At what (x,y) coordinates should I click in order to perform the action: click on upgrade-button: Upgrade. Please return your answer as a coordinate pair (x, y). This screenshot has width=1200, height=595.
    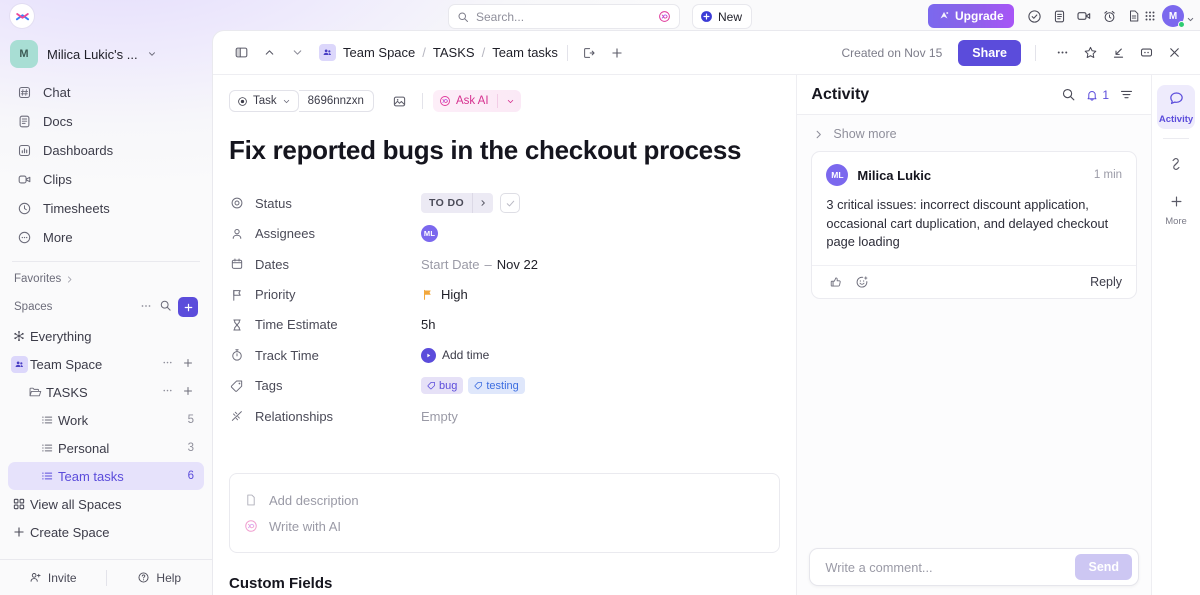
    Looking at the image, I should click on (971, 16).